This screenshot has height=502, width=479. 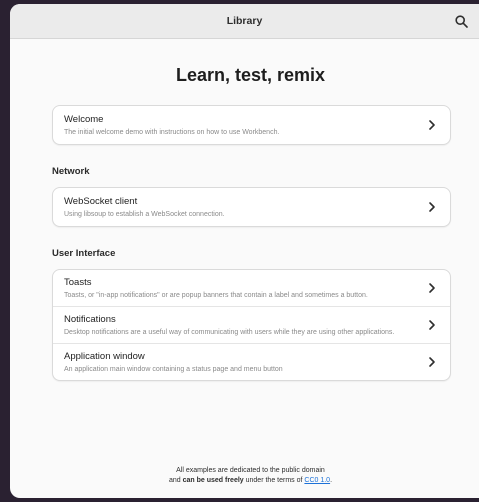 I want to click on list-item-title: Application window, so click(x=104, y=356).